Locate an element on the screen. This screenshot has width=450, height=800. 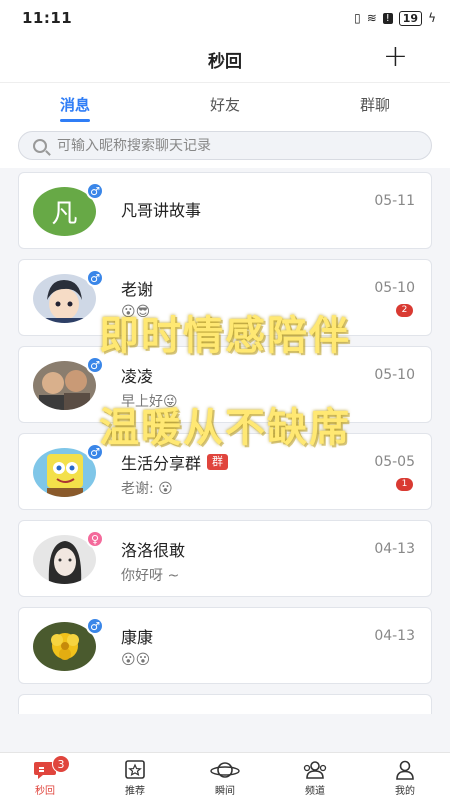
conversation-name: 洛洛很敢 is located at coordinates (153, 549).